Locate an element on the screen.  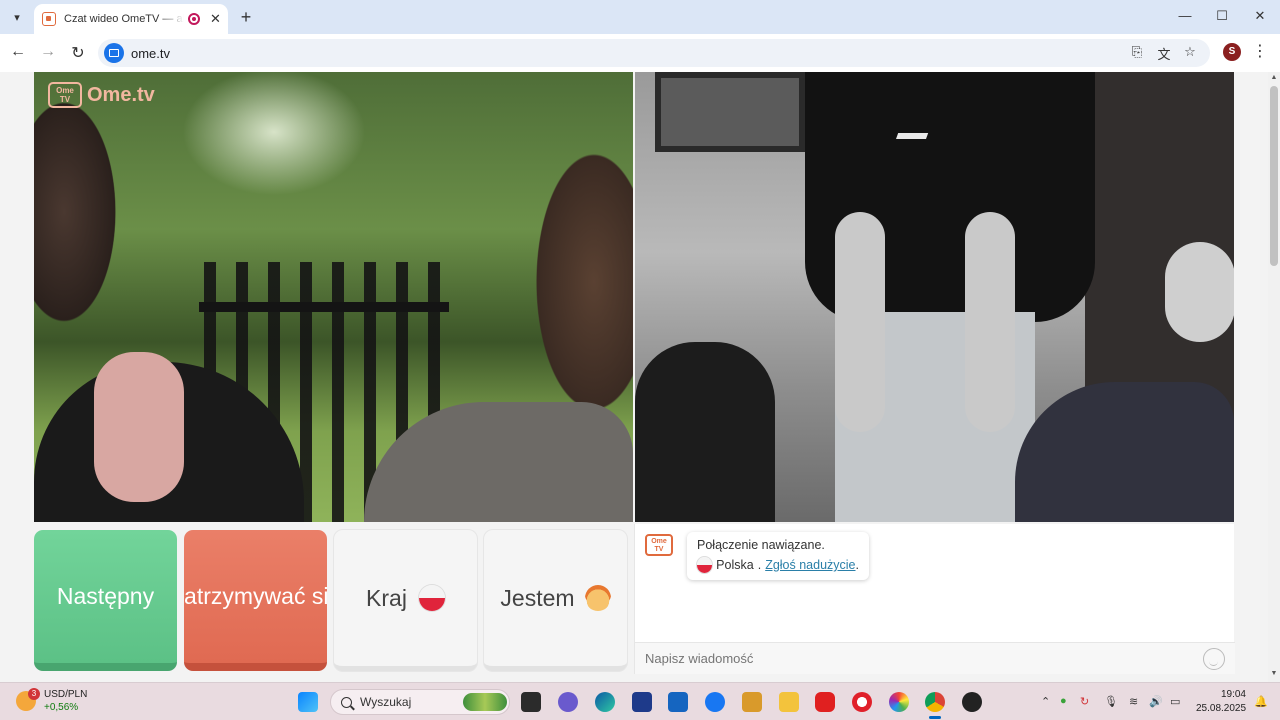
photos-icon is located at coordinates (899, 702).